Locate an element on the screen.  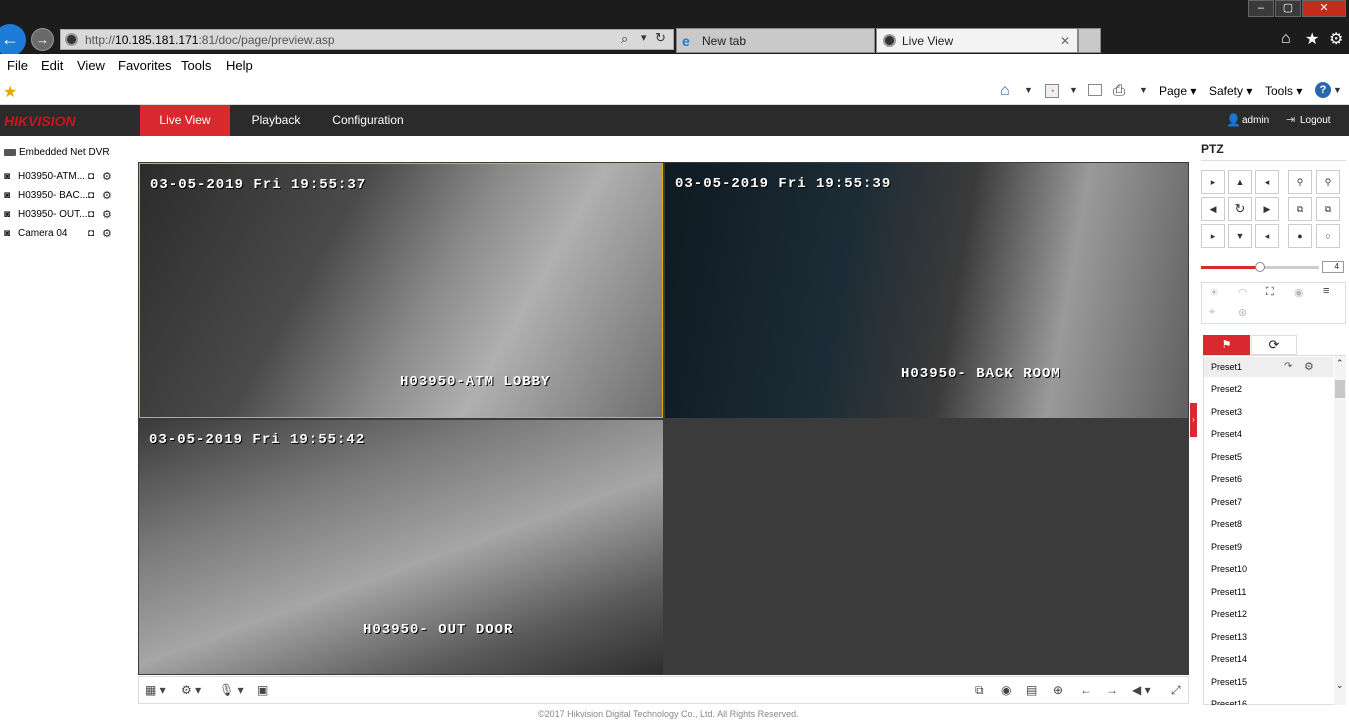
menu-favorites: Favorites is located at coordinates (144, 65).